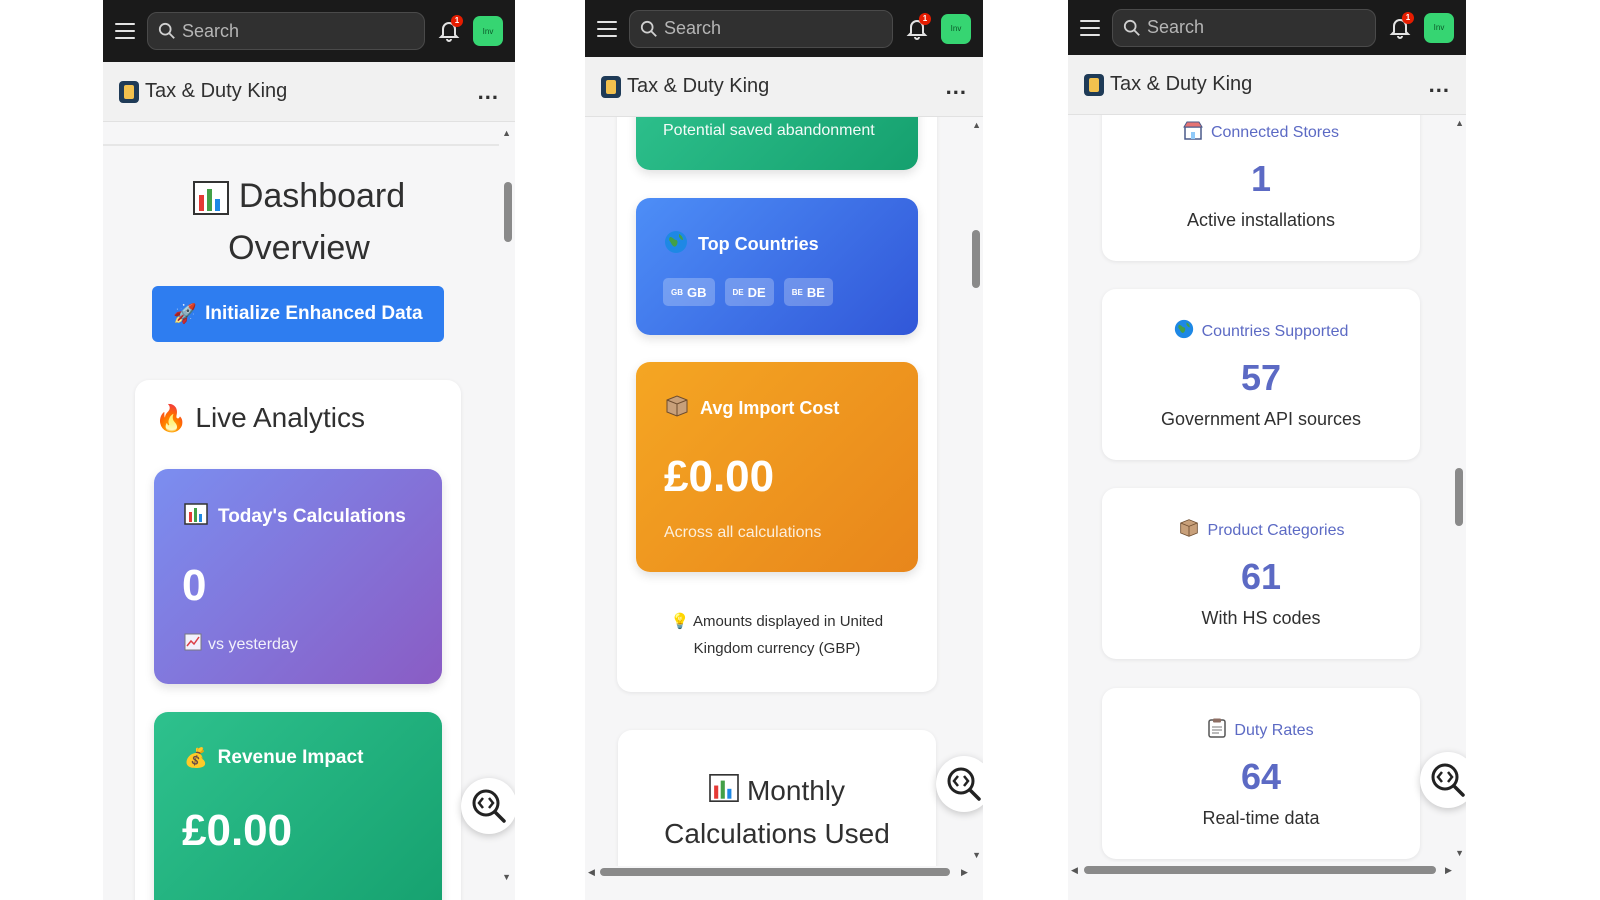 The width and height of the screenshot is (1600, 900). Describe the element at coordinates (194, 585) in the screenshot. I see `todays-calculations-value: 0` at that location.